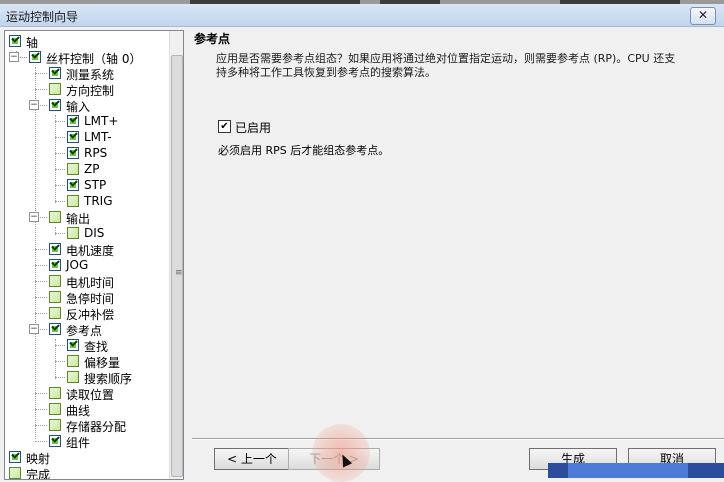 This screenshot has width=724, height=482. I want to click on tree-item: − 输出, so click(86, 217).